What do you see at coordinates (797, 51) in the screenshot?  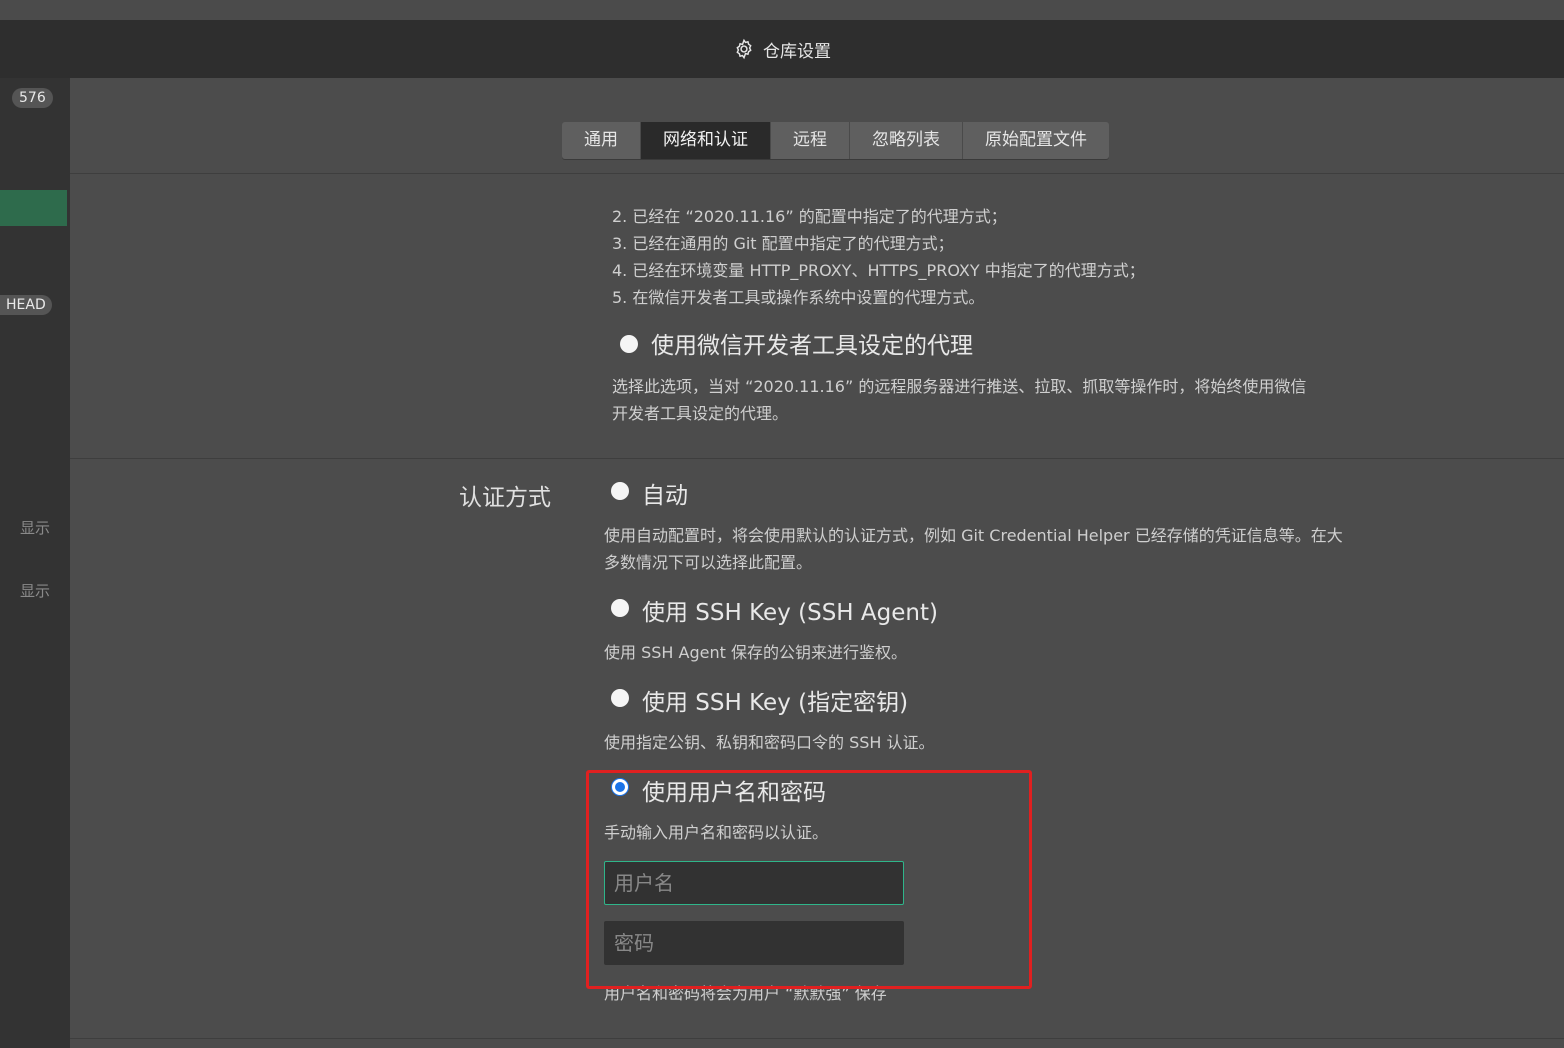 I see `window-title: 仓库设置` at bounding box center [797, 51].